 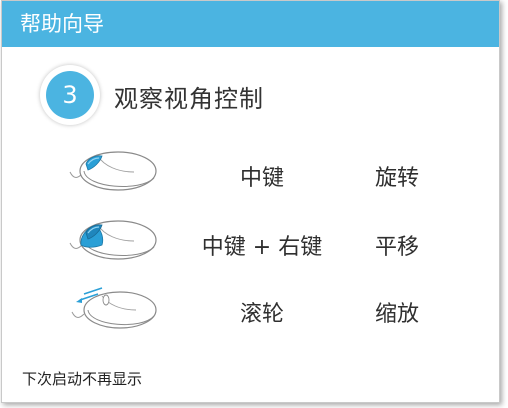 What do you see at coordinates (261, 314) in the screenshot?
I see `action-label: 滚轮` at bounding box center [261, 314].